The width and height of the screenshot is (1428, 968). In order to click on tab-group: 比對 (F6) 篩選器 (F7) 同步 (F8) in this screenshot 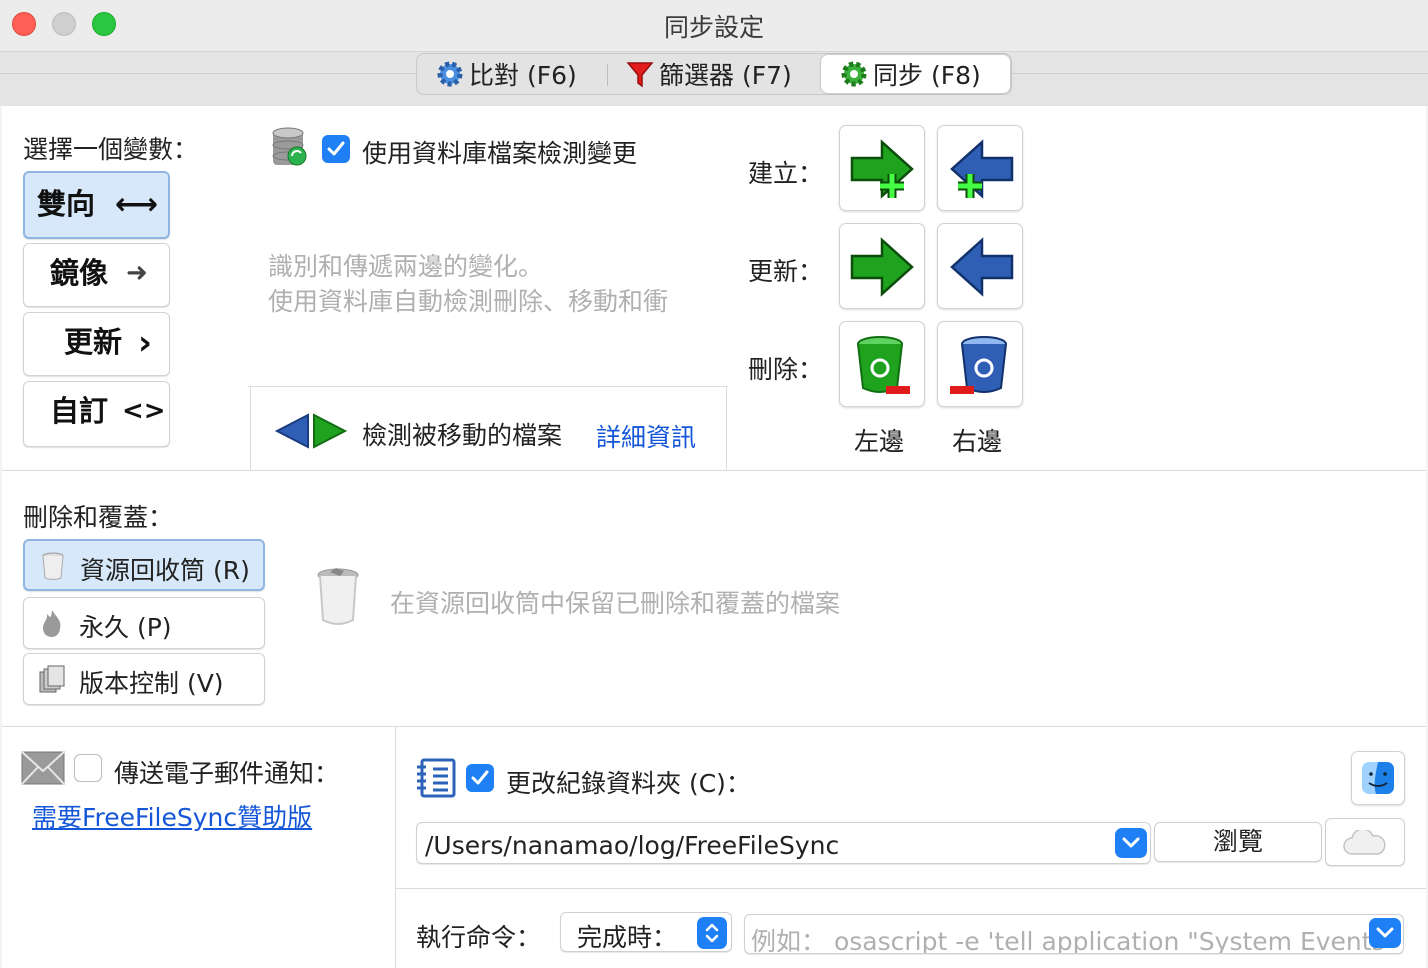, I will do `click(714, 74)`.